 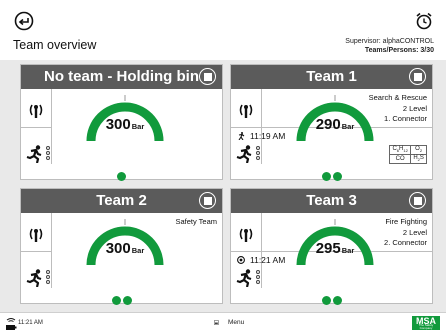 I want to click on back-icon, so click(x=24, y=21).